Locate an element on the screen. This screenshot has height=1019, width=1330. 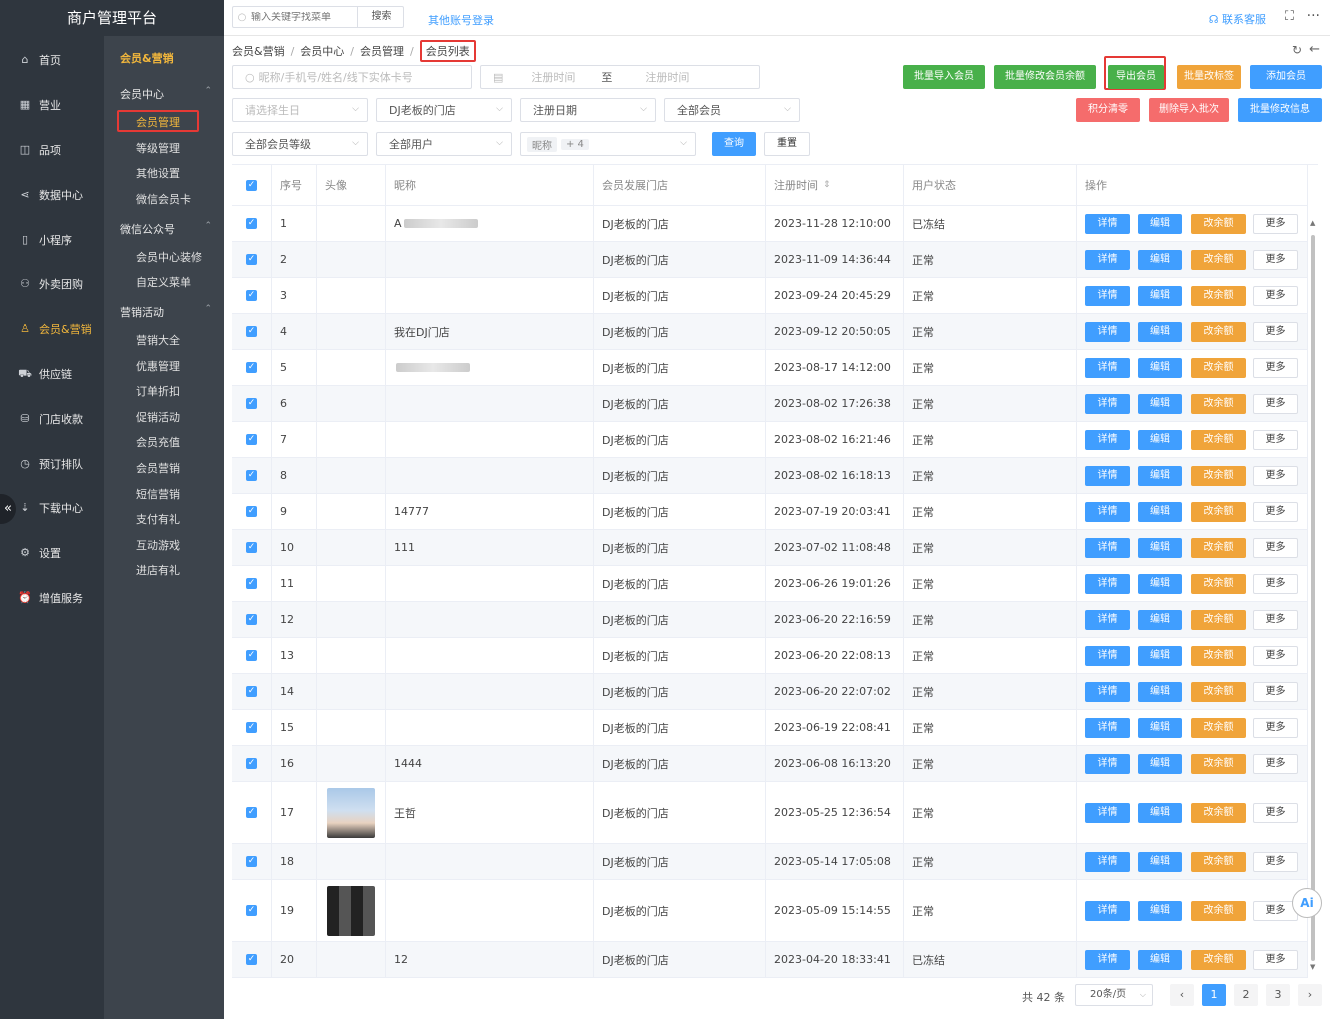
select-all-checkbox: ✓ is located at coordinates (251, 185).